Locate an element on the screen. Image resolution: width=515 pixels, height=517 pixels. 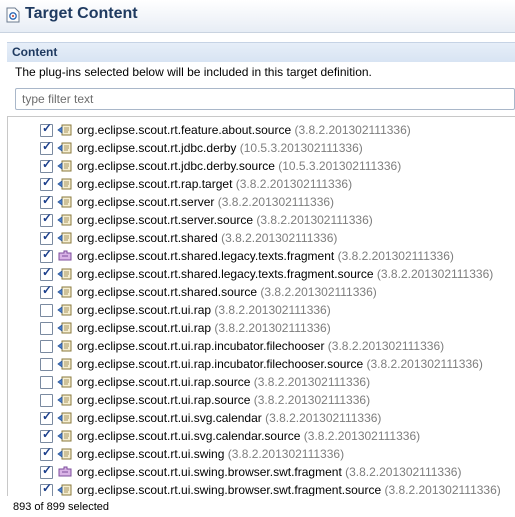
plugin-name: org.eclipse.scout.rt.ui.rap.source is located at coordinates (164, 400).